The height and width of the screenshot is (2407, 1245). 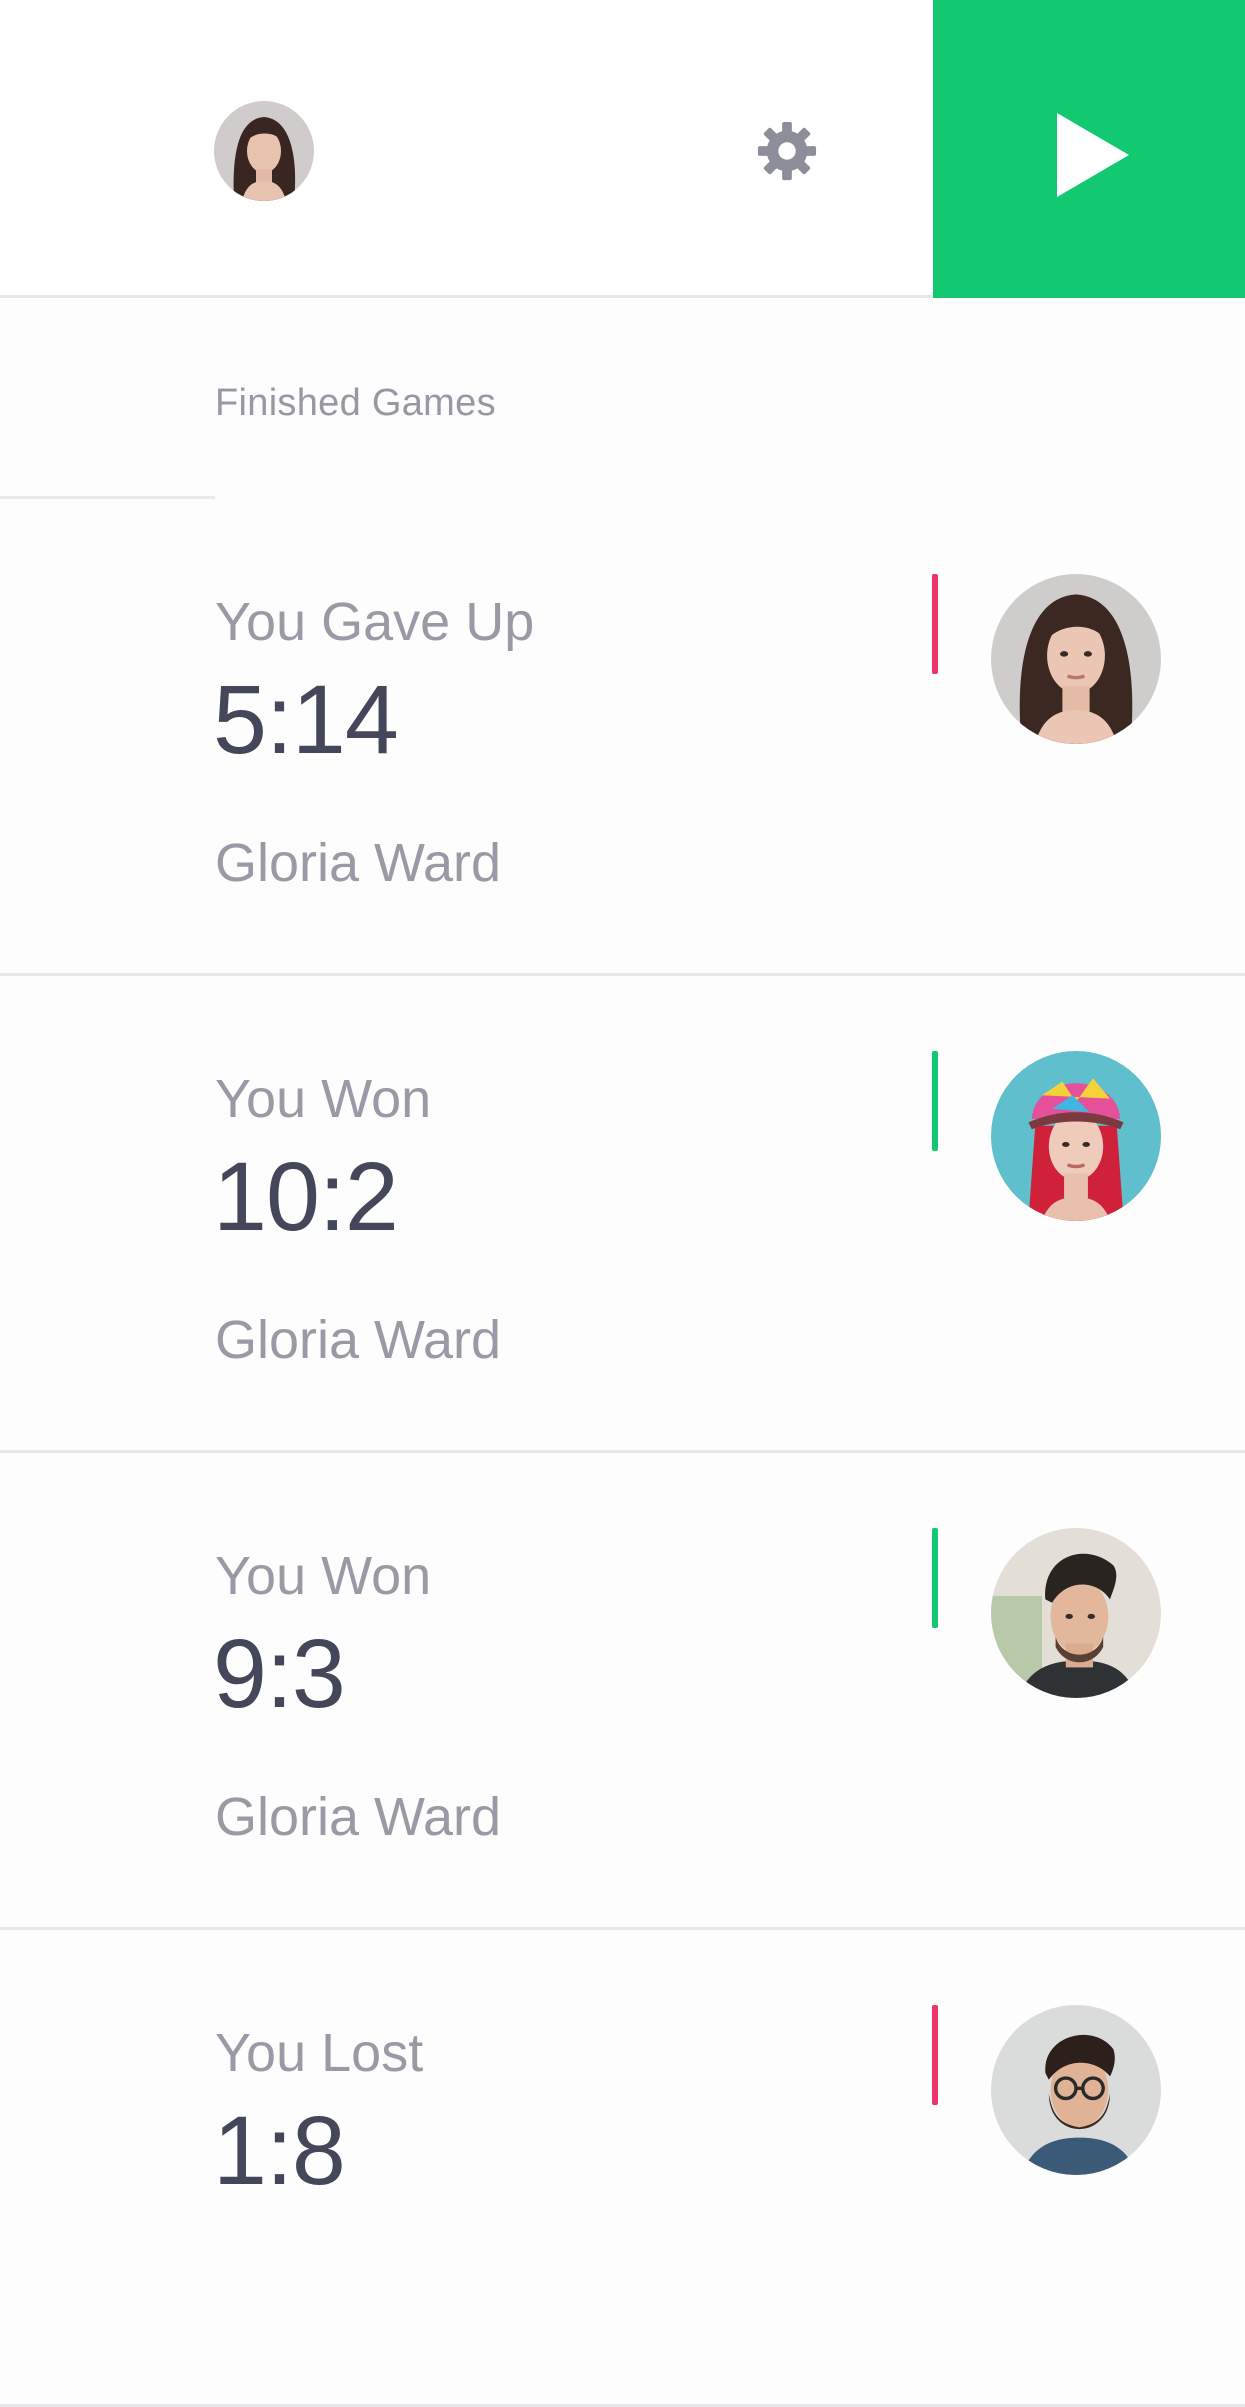 I want to click on game-score: 10:2, so click(x=306, y=1196).